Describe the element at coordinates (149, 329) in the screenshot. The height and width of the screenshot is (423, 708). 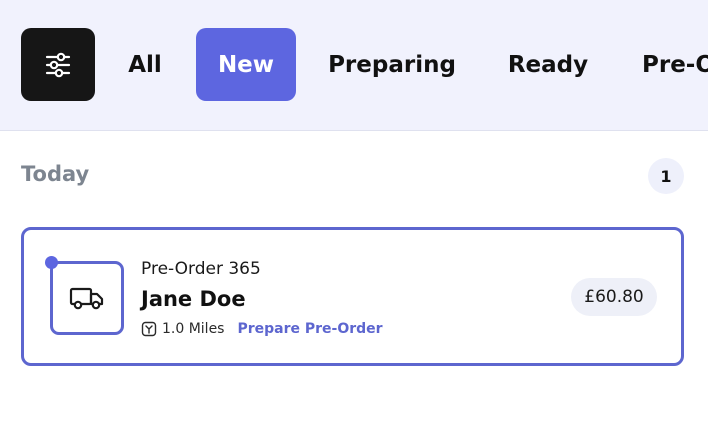
I see `route-icon` at that location.